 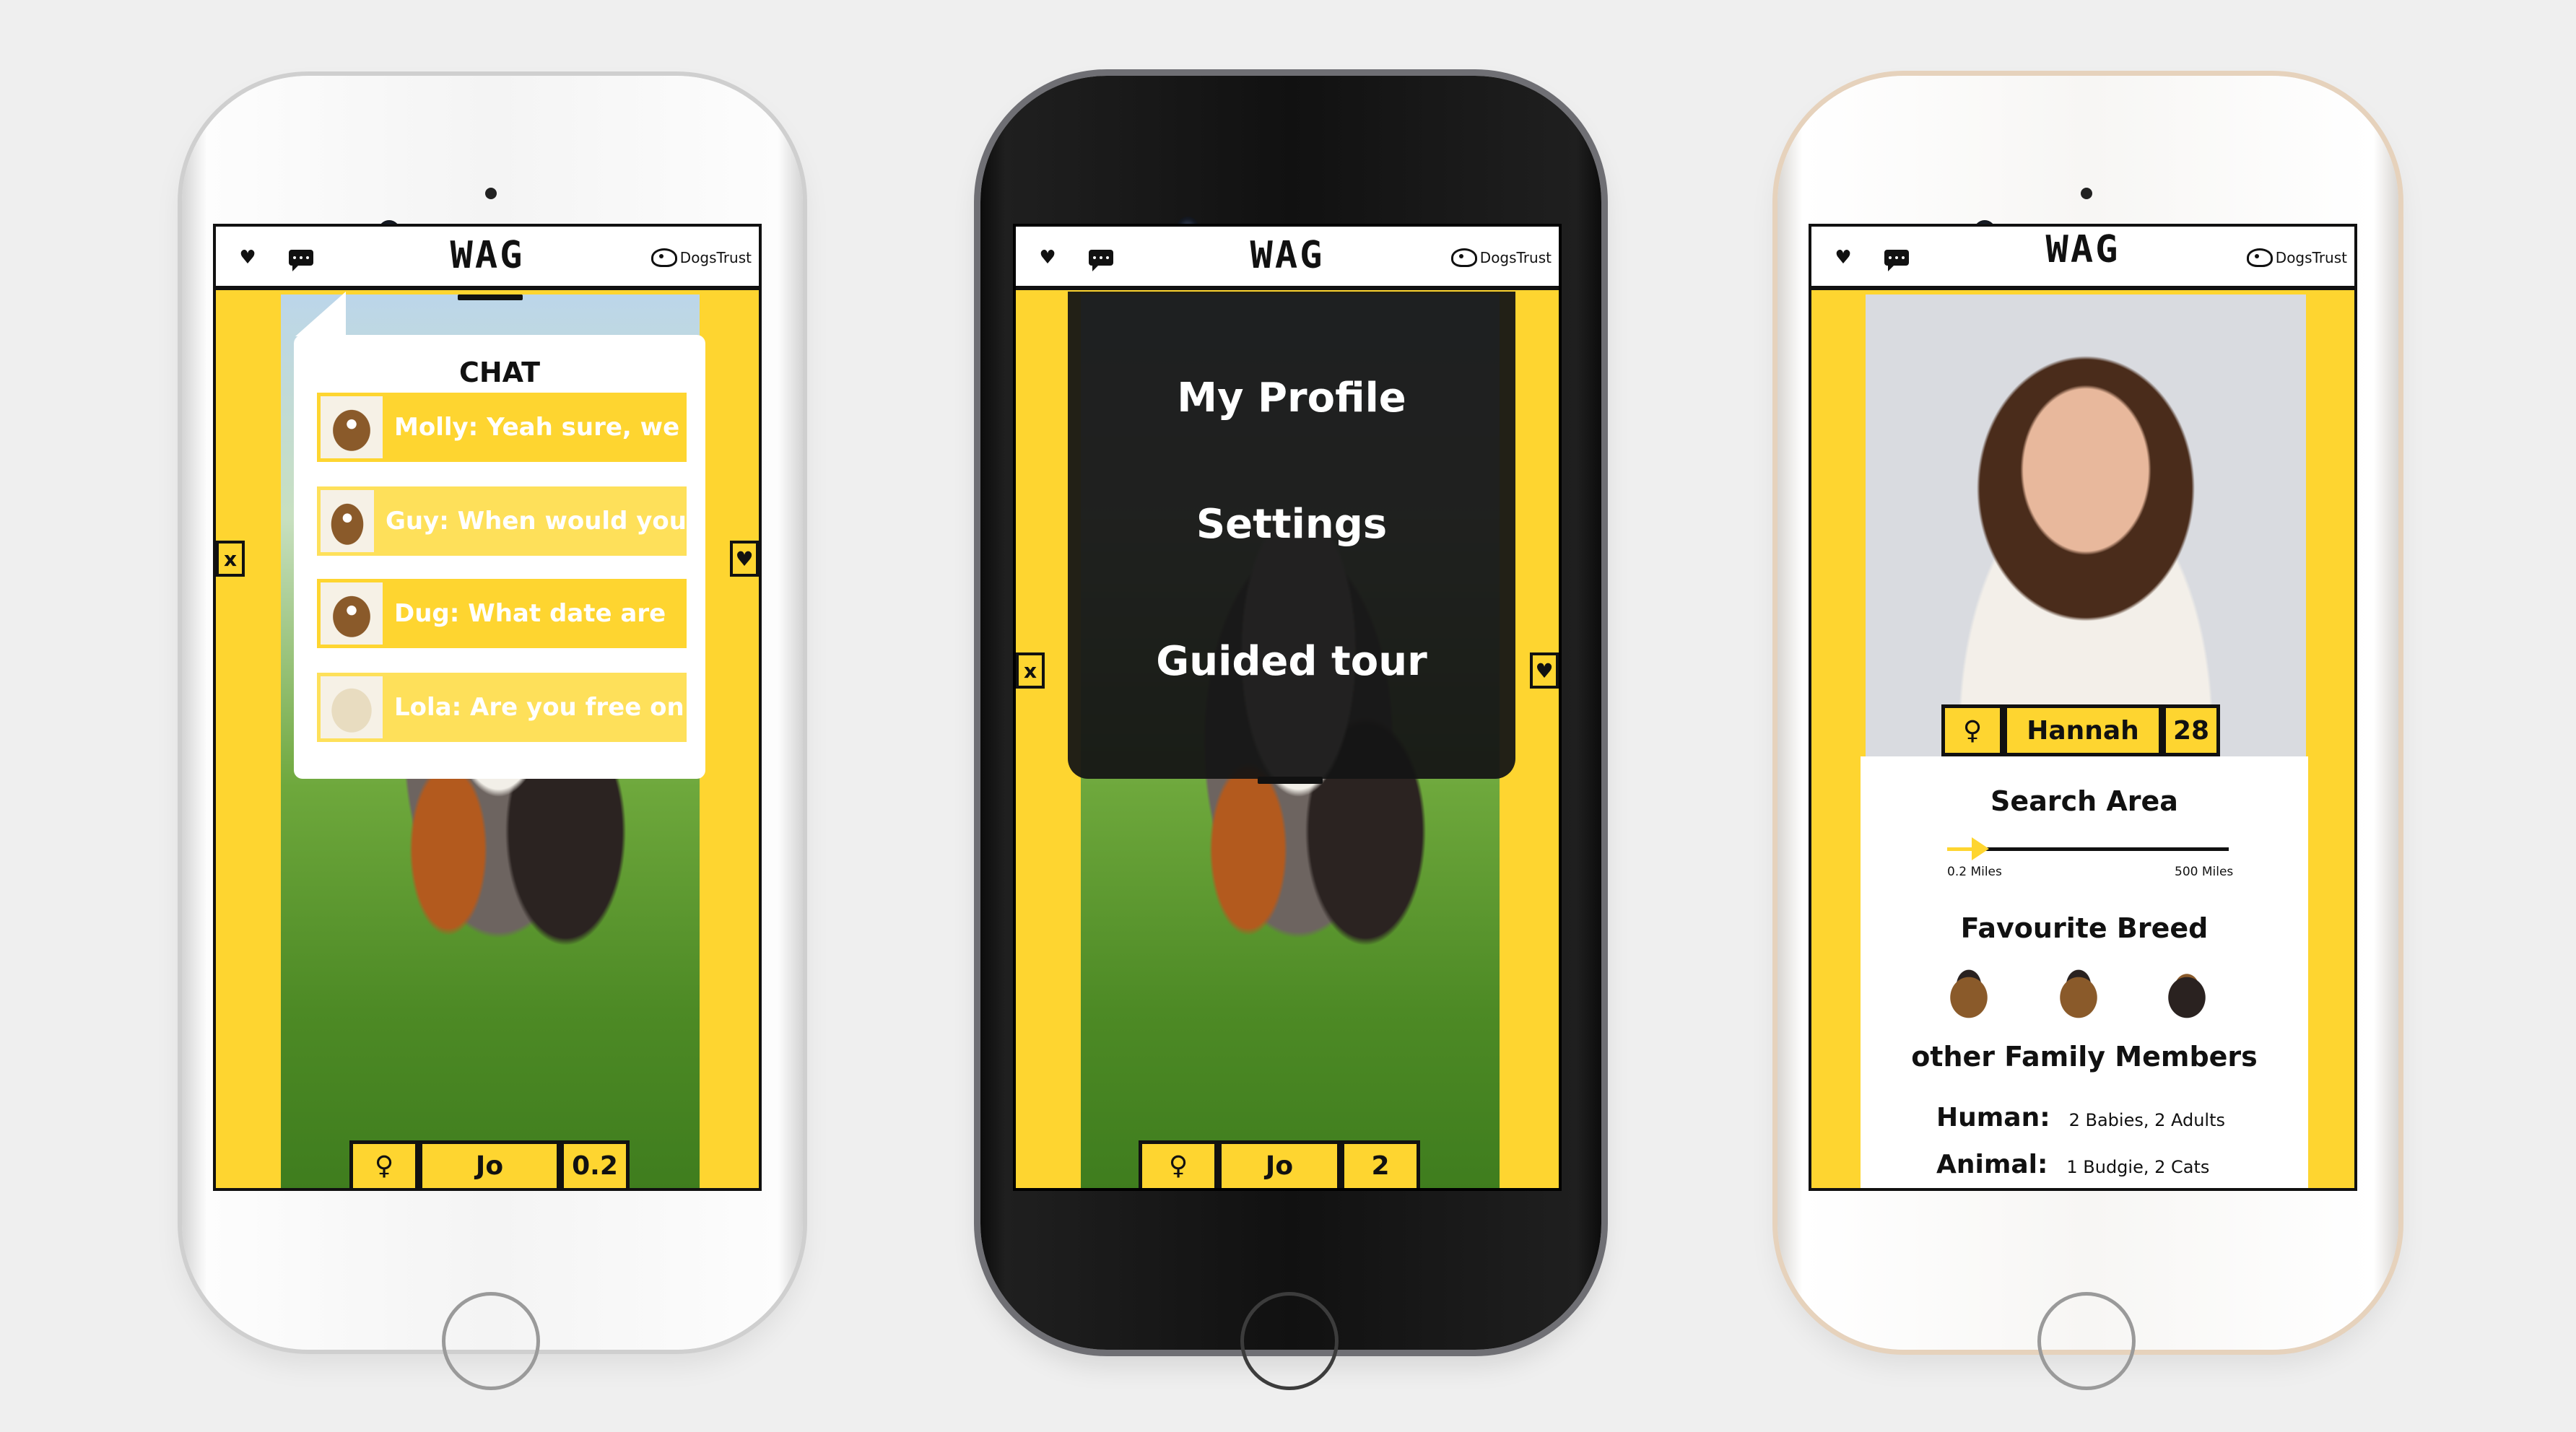 I want to click on chat-item: Molly: Yeah sure, we, so click(x=502, y=428).